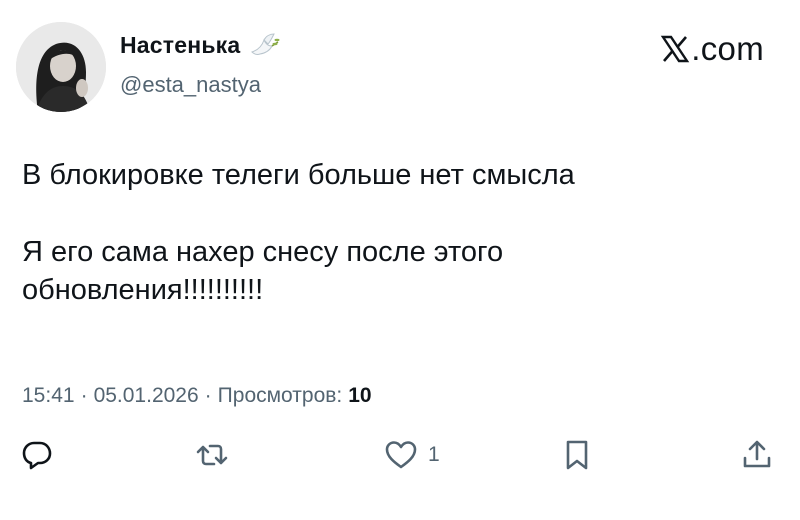 The image size is (800, 520). Describe the element at coordinates (180, 45) in the screenshot. I see `display-name: Настенька` at that location.